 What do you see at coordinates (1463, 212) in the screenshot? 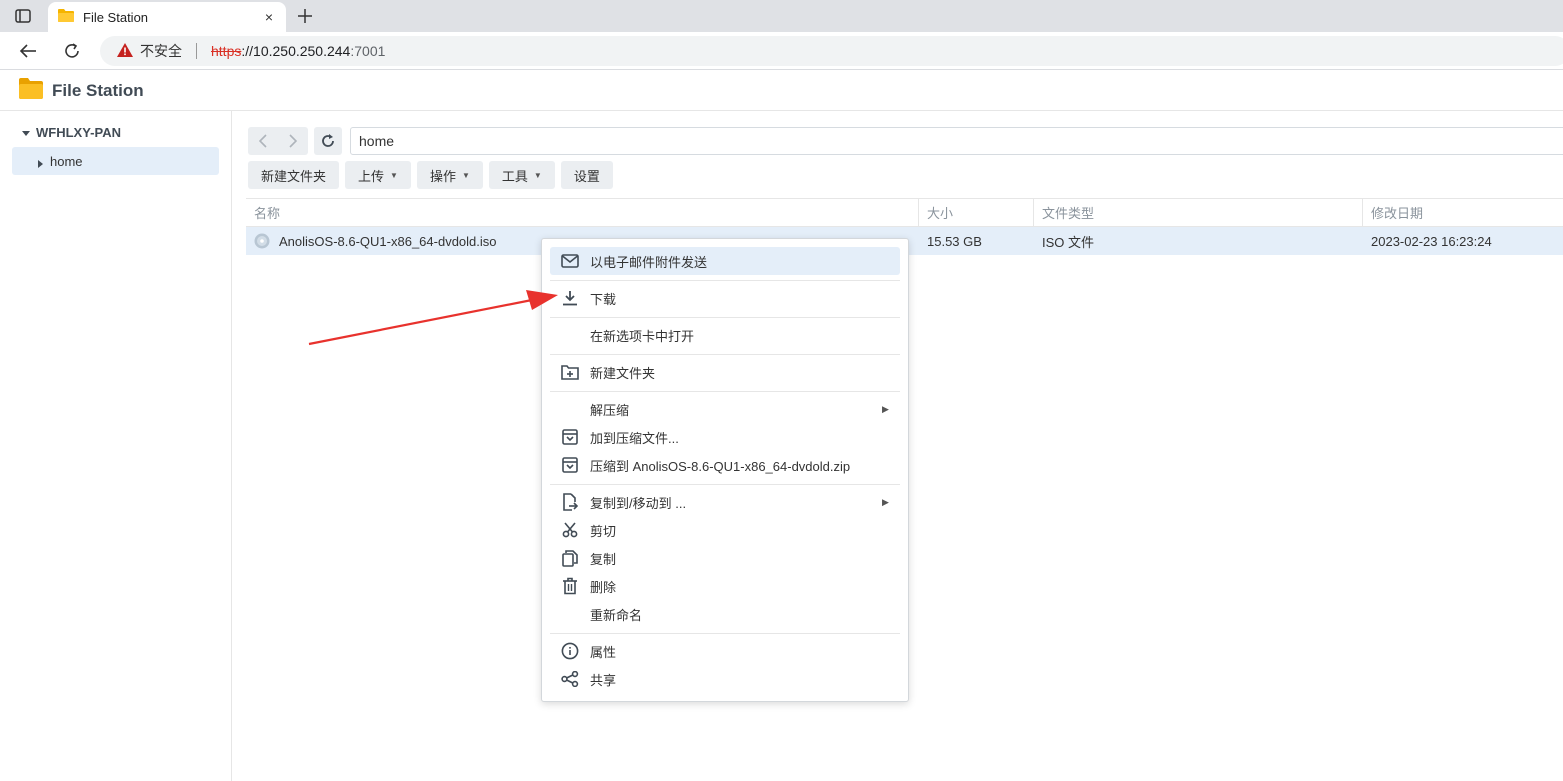
I see `column-modified: 修改日期` at bounding box center [1463, 212].